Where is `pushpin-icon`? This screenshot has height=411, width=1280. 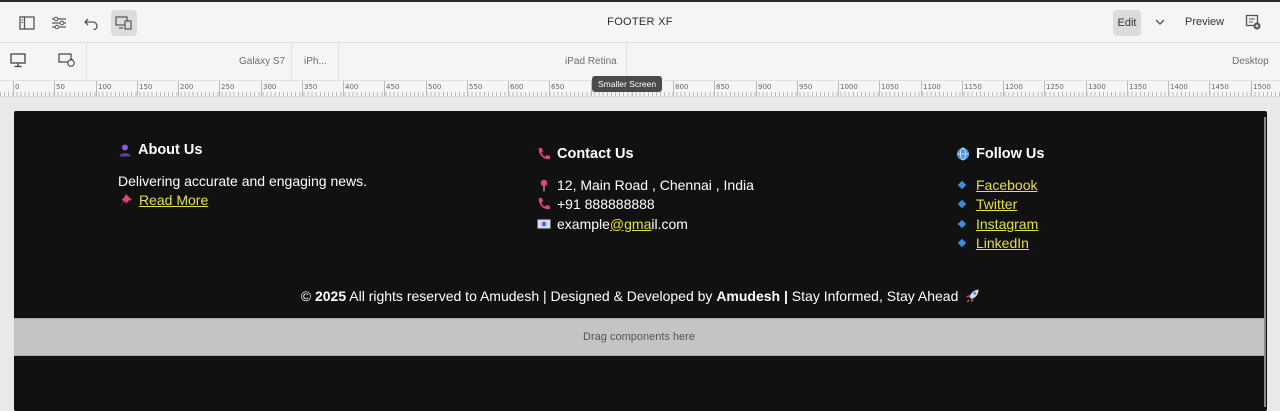
pushpin-icon is located at coordinates (126, 200).